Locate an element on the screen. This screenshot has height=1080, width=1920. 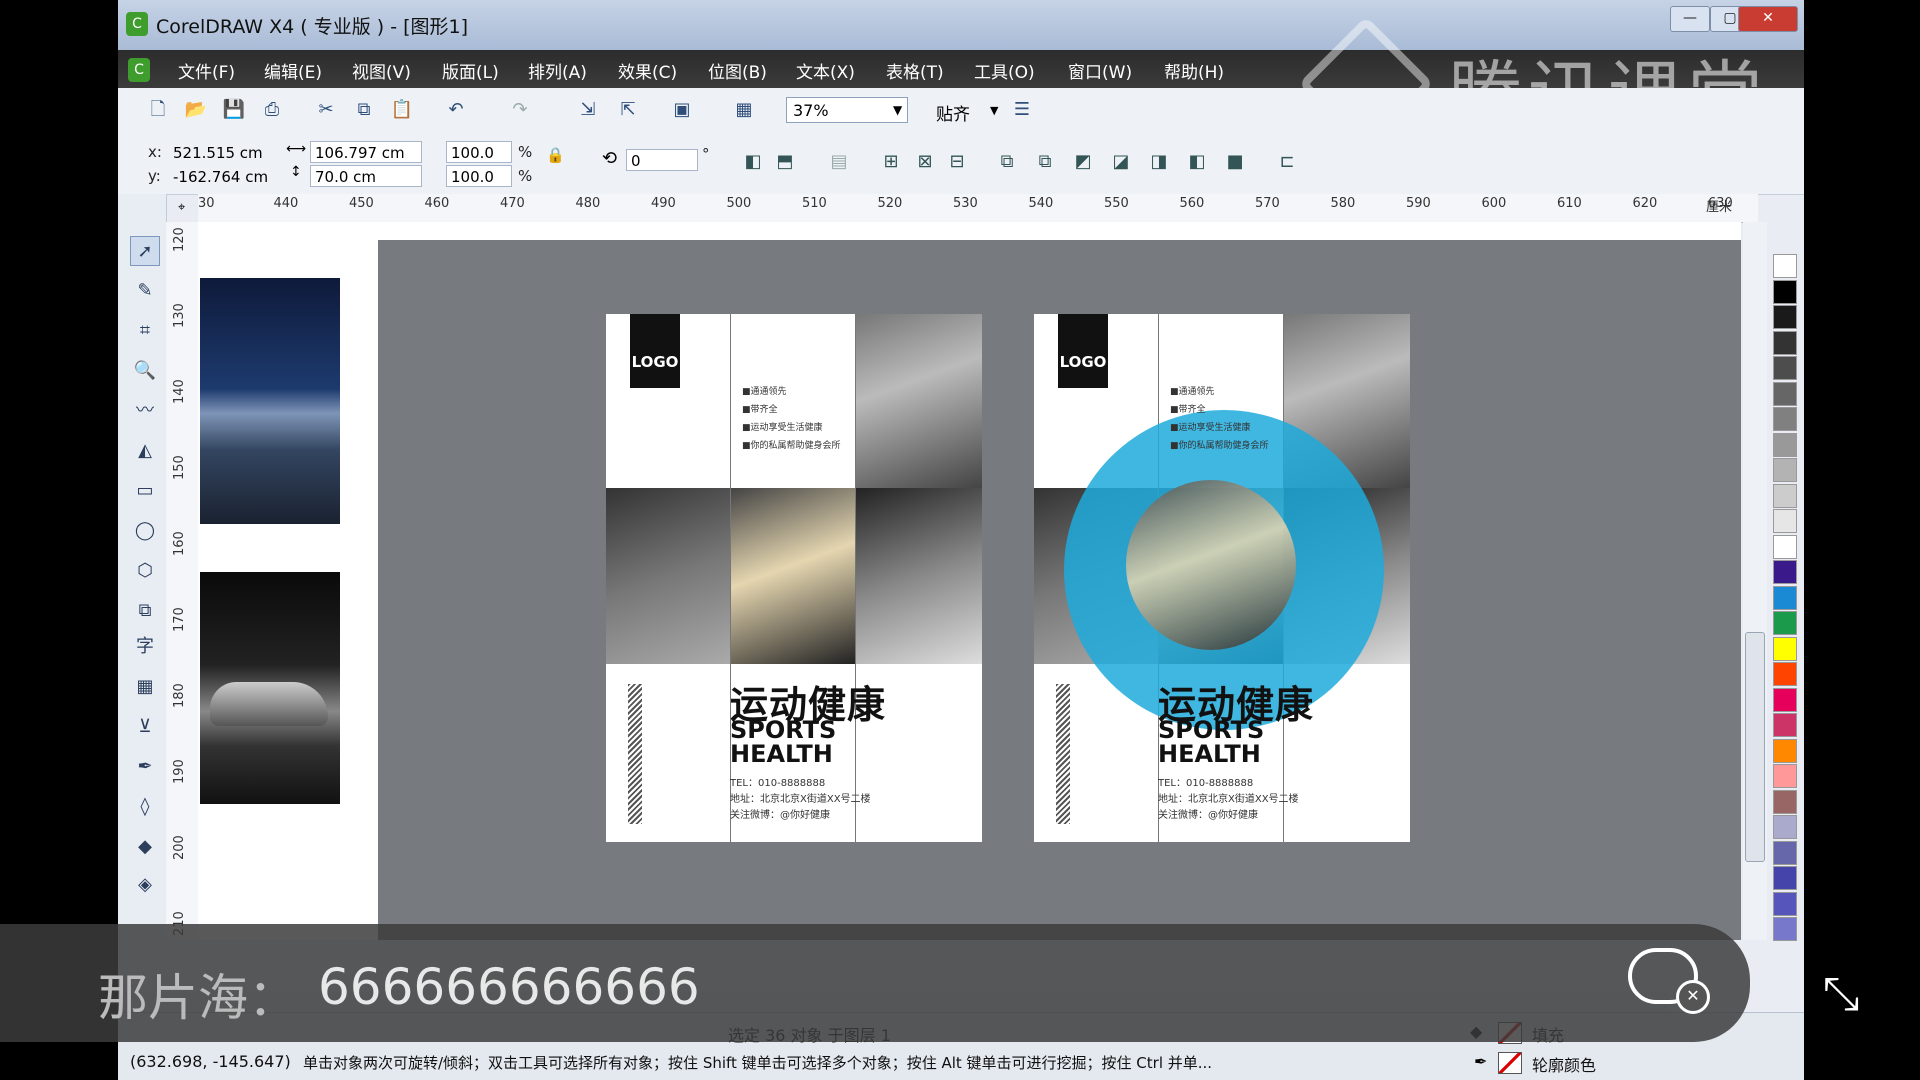
x-position-field: 521.515 cm is located at coordinates (228, 152).